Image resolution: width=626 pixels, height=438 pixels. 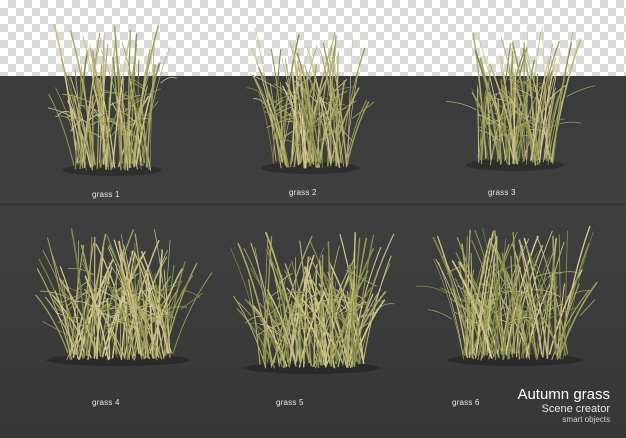 What do you see at coordinates (303, 192) in the screenshot?
I see `grass-2-label: grass 2` at bounding box center [303, 192].